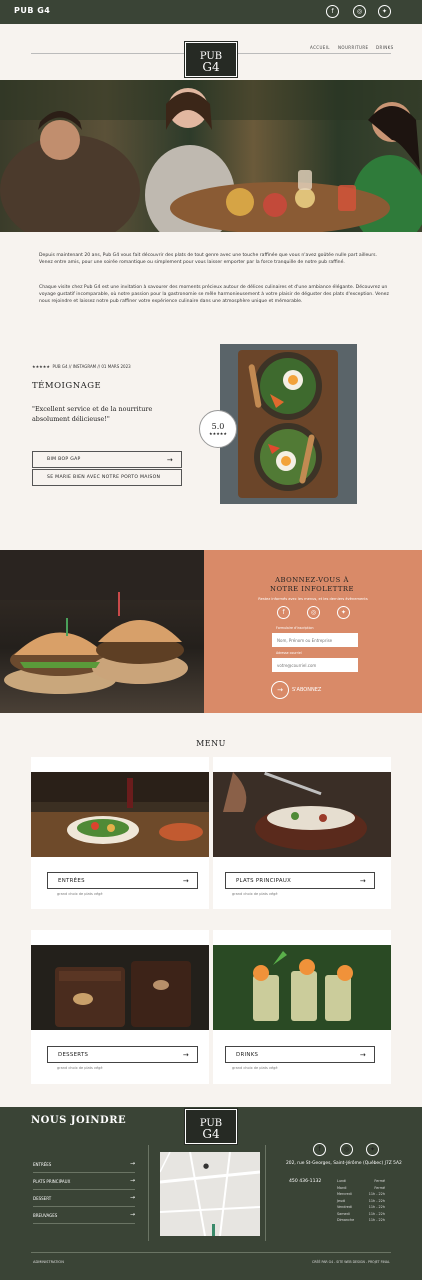 Image resolution: width=422 pixels, height=1280 pixels. I want to click on menu-title: MENU, so click(211, 743).